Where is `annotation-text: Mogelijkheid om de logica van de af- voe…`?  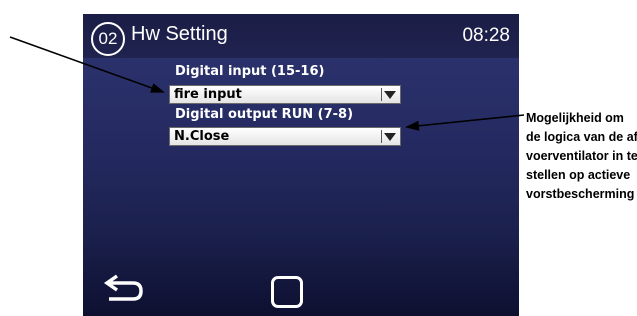 annotation-text: Mogelijkheid om de logica van de af- voe… is located at coordinates (581, 156).